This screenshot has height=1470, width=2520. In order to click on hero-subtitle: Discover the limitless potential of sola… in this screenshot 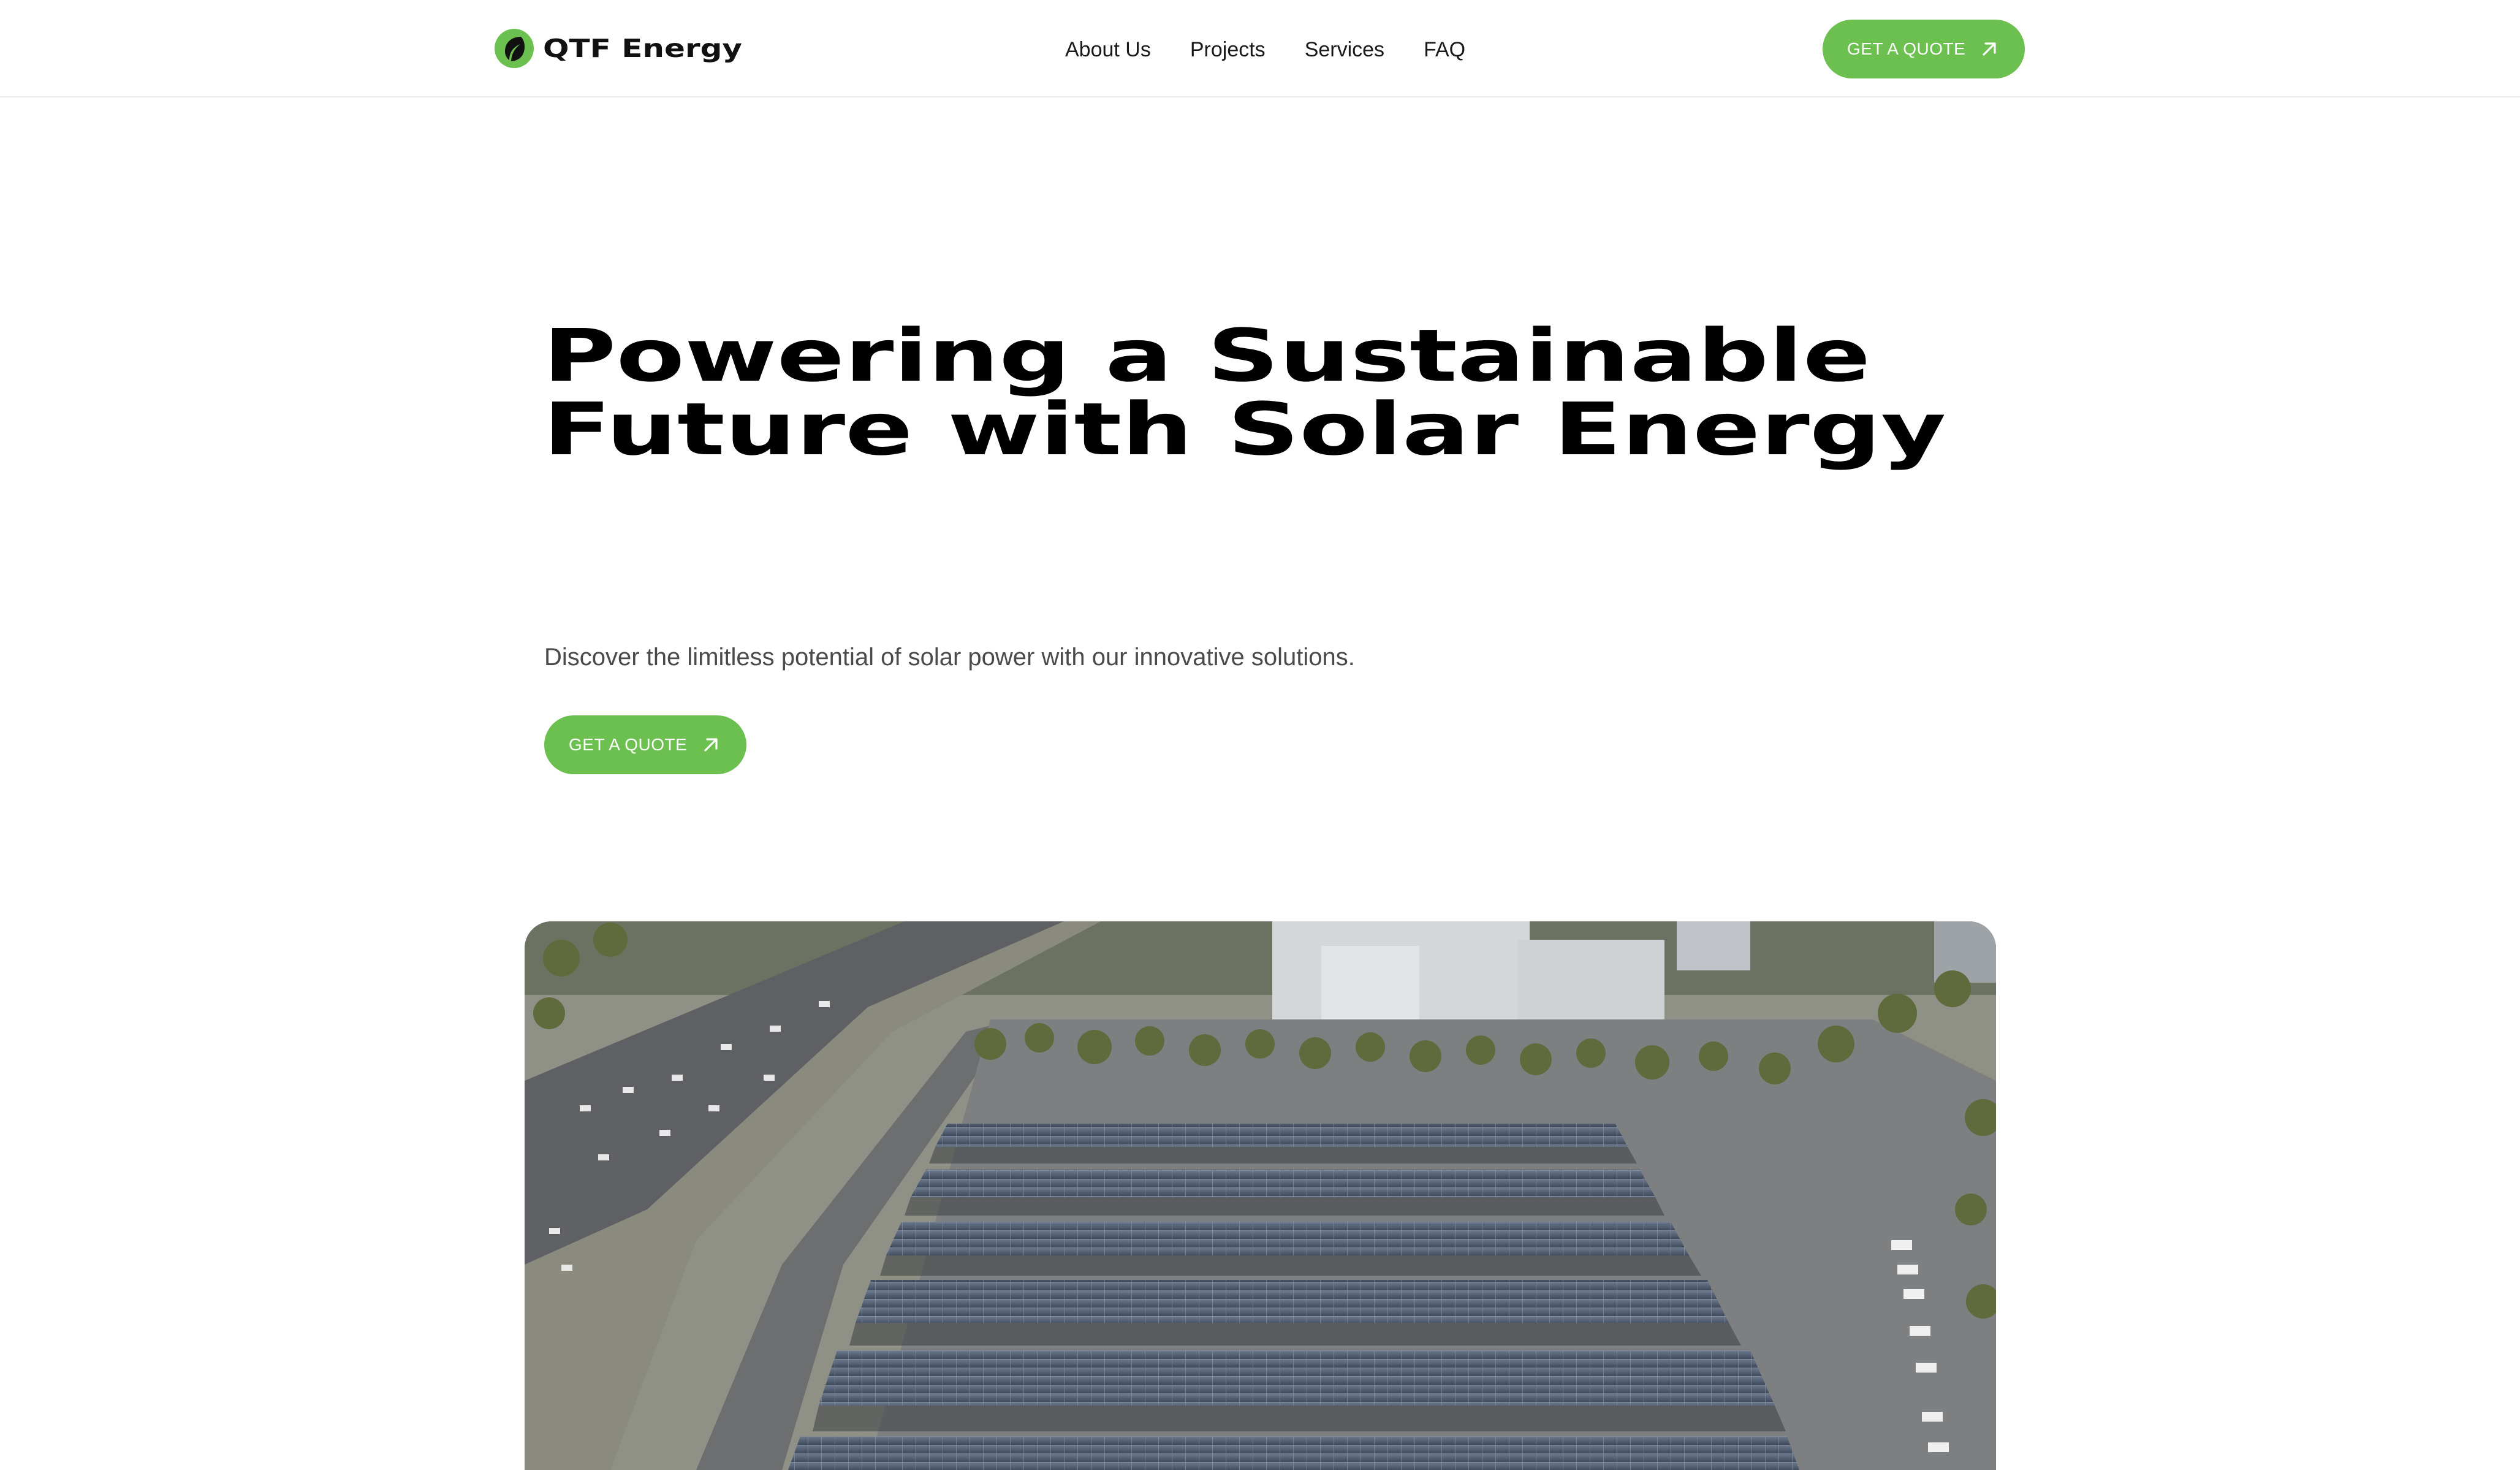, I will do `click(950, 657)`.